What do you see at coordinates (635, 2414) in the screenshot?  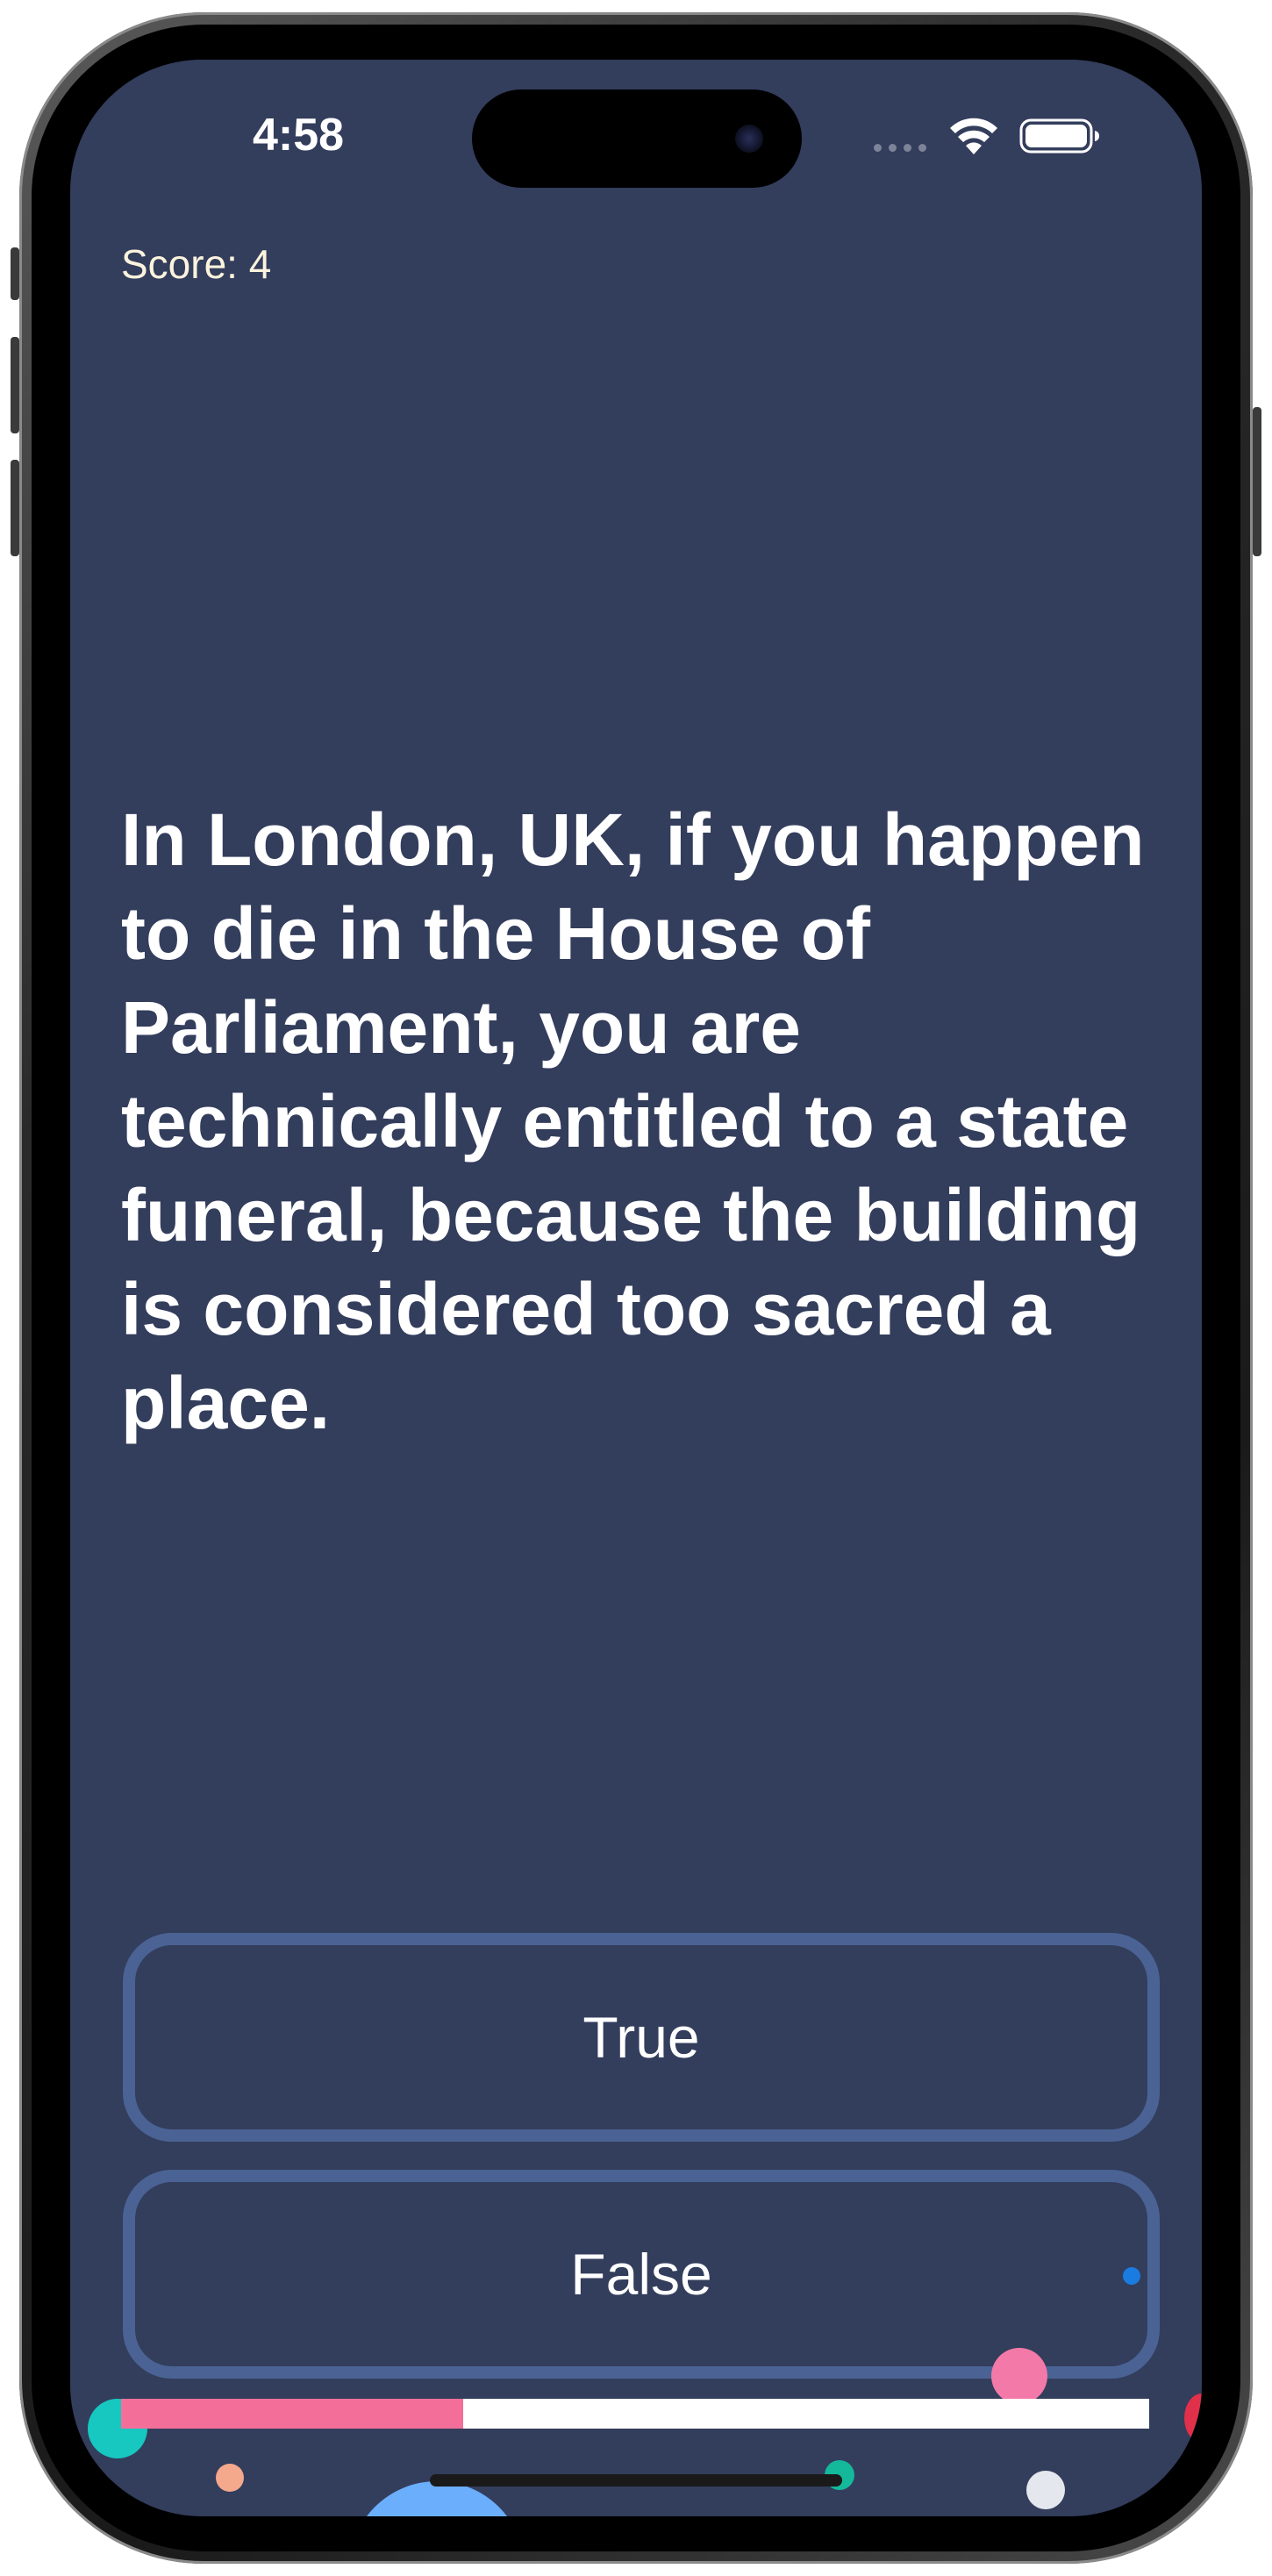 I see `quiz-progress-bar` at bounding box center [635, 2414].